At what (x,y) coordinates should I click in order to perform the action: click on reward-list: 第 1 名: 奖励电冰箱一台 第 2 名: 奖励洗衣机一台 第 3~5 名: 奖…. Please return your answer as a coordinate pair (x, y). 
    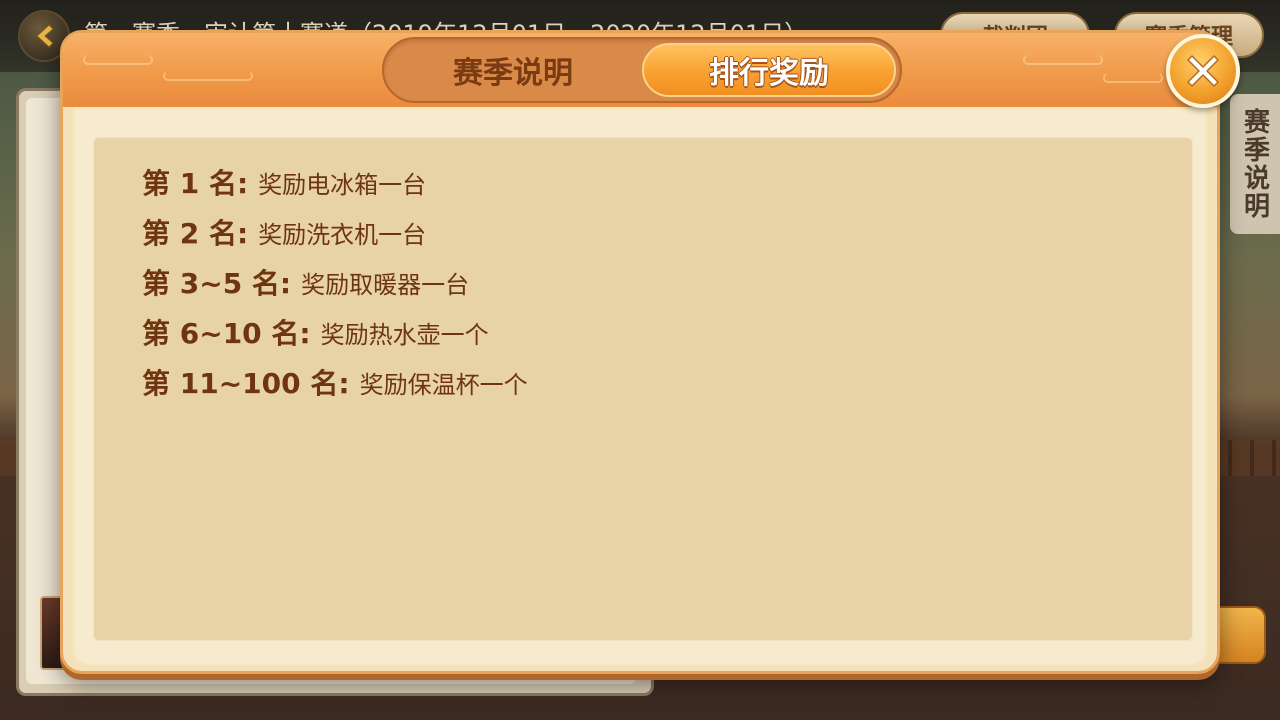
    Looking at the image, I should click on (335, 287).